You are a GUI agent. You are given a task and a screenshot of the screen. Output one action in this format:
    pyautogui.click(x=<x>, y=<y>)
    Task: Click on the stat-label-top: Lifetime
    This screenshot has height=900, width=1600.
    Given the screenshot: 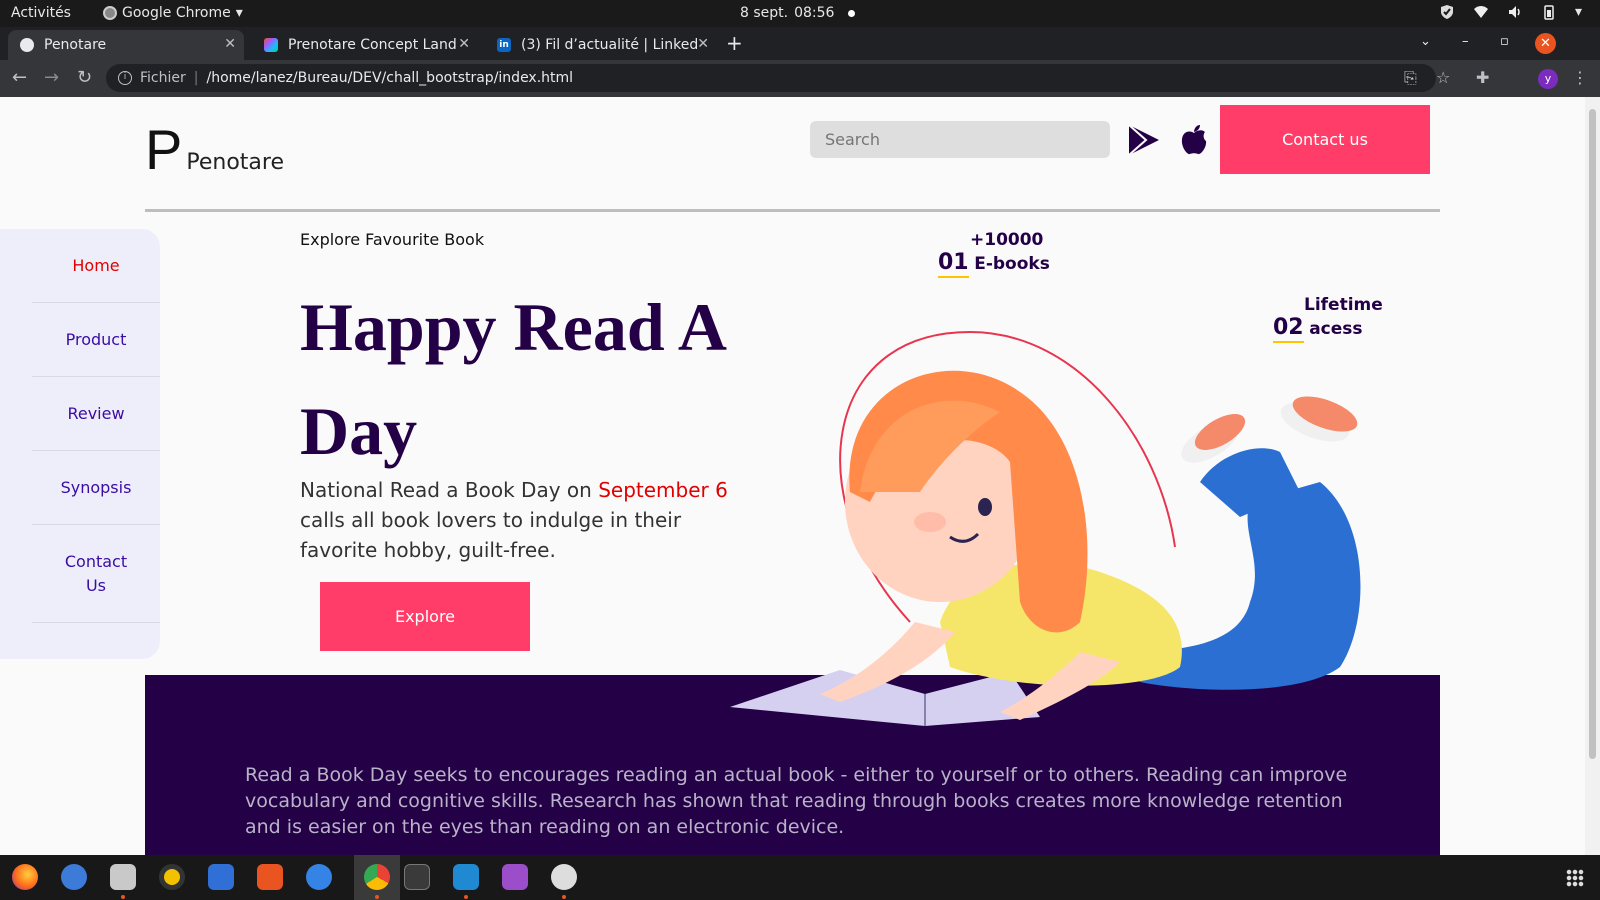 What is the action you would take?
    pyautogui.click(x=1343, y=305)
    